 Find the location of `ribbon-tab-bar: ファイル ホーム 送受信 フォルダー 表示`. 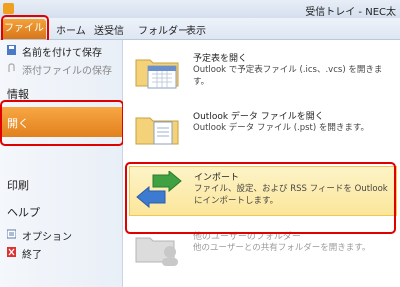

ribbon-tab-bar: ファイル ホーム 送受信 フォルダー 表示 is located at coordinates (200, 29).